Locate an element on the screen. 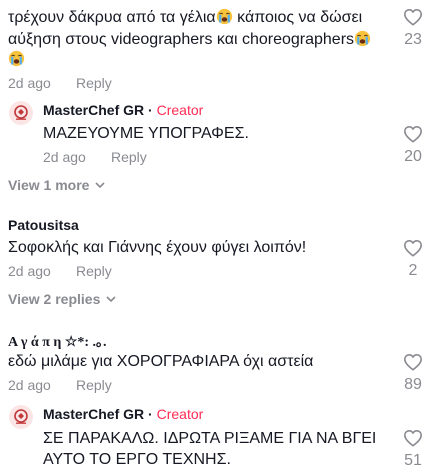 Image resolution: width=429 pixels, height=475 pixels. comment-text: Σοφοκλής και Γιάννης έχουν φύγει λοιπόν! is located at coordinates (157, 247).